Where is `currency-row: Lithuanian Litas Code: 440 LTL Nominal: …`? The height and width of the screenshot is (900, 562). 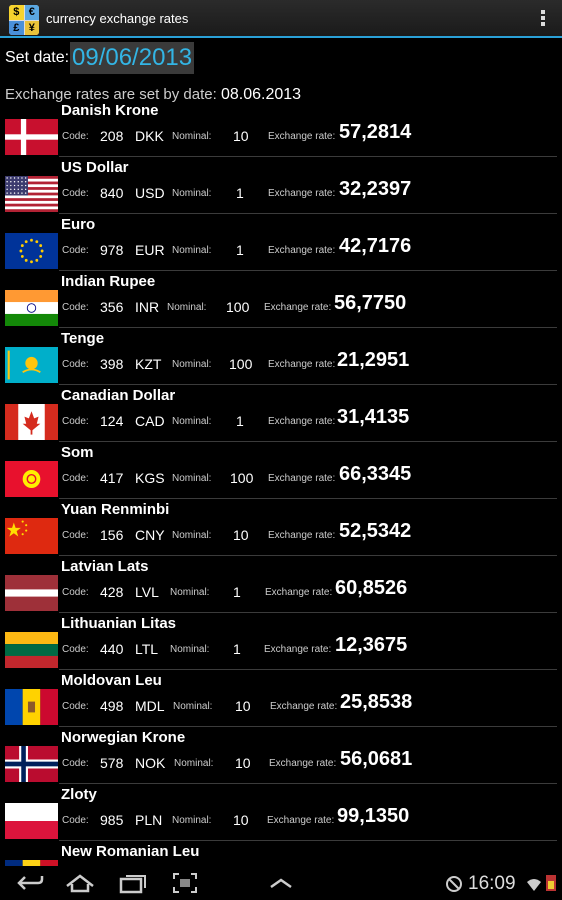
currency-row: Lithuanian Litas Code: 440 LTL Nominal: … is located at coordinates (278, 641).